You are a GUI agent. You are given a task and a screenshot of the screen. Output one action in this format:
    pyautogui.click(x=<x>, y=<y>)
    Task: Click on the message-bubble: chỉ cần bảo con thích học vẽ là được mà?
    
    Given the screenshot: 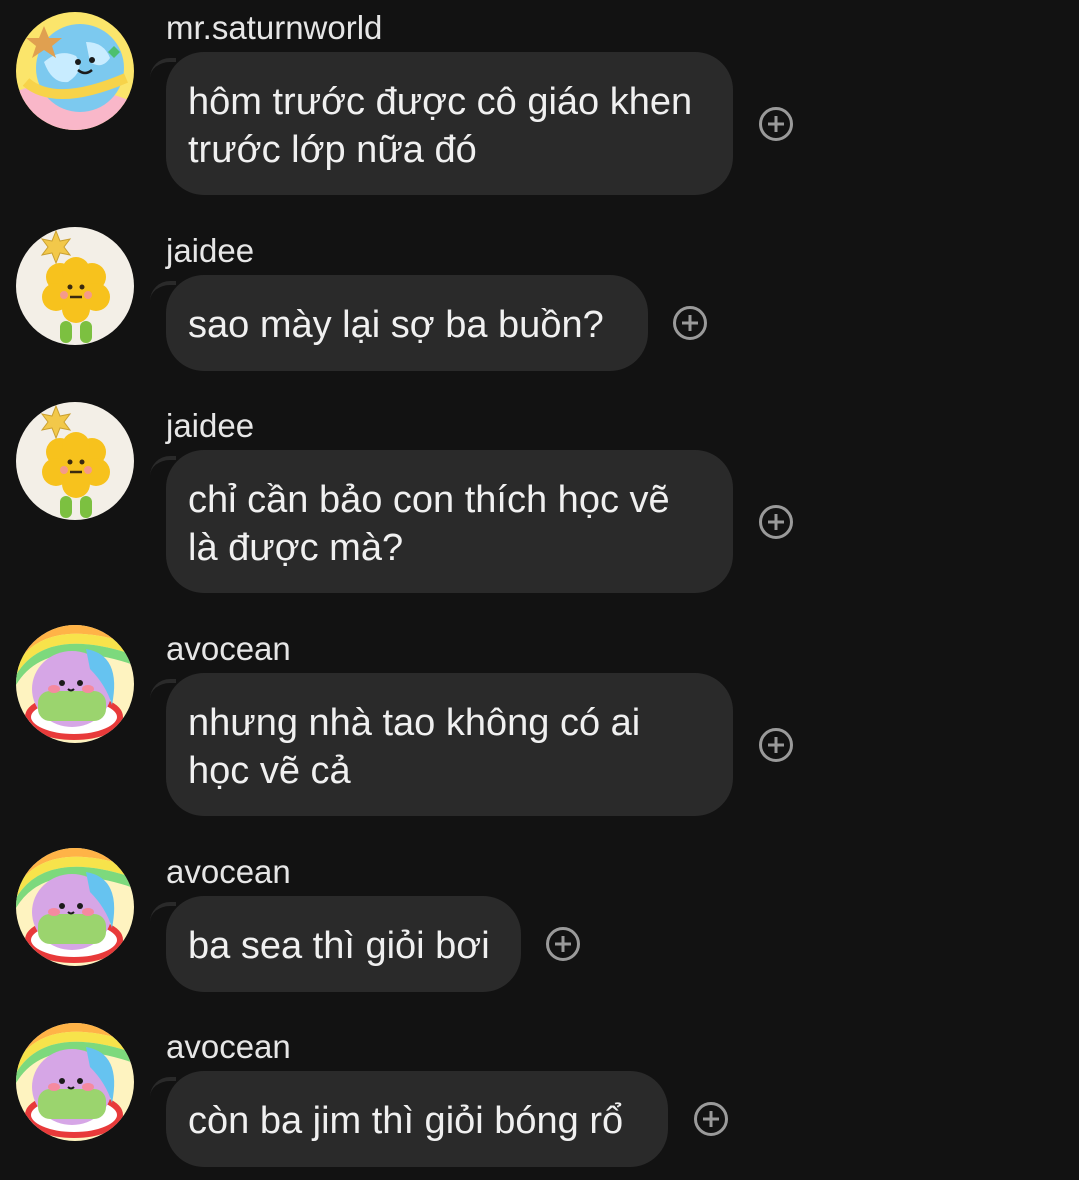 What is the action you would take?
    pyautogui.click(x=449, y=521)
    